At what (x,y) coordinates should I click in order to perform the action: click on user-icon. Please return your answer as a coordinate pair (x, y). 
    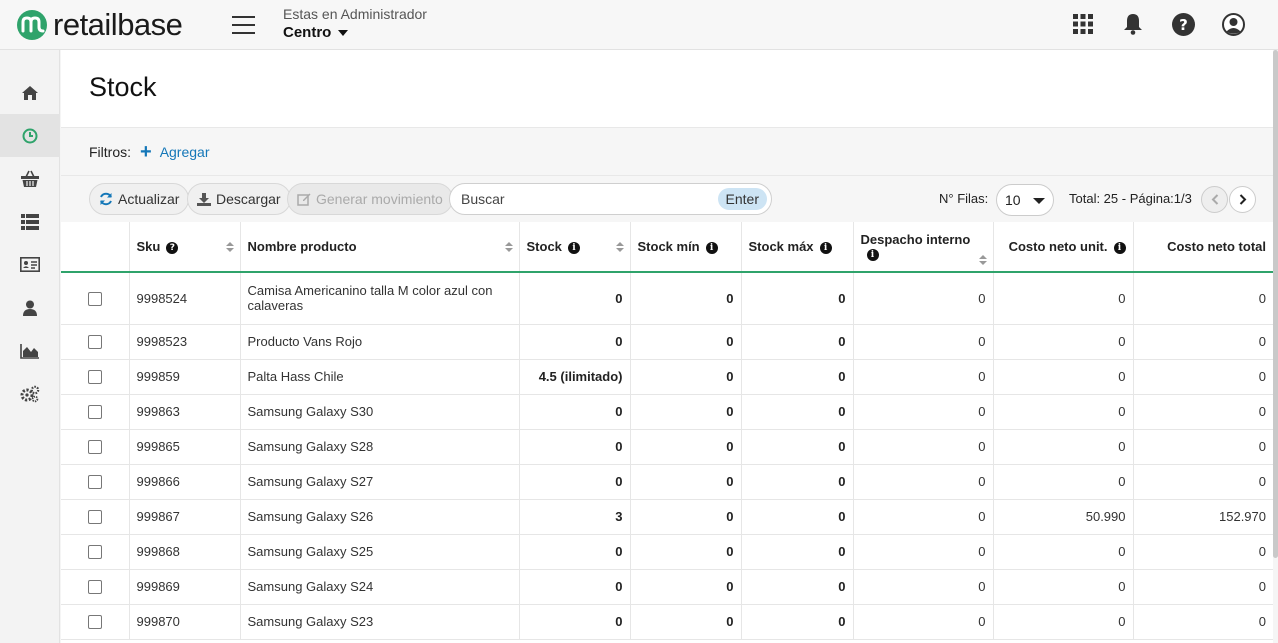
    Looking at the image, I should click on (30, 308).